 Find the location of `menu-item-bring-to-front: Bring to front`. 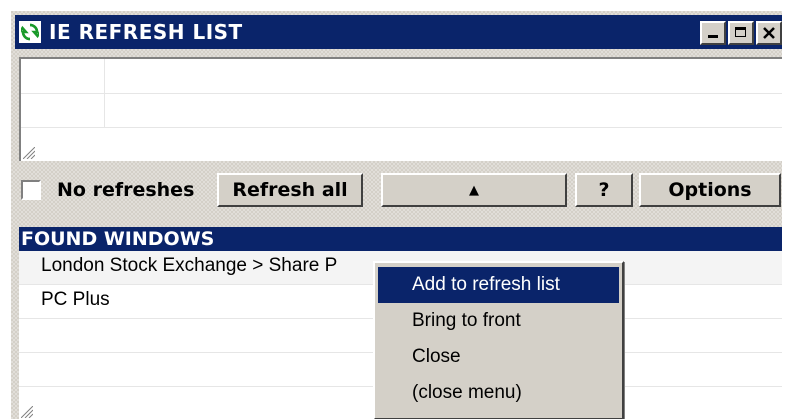

menu-item-bring-to-front: Bring to front is located at coordinates (498, 321).